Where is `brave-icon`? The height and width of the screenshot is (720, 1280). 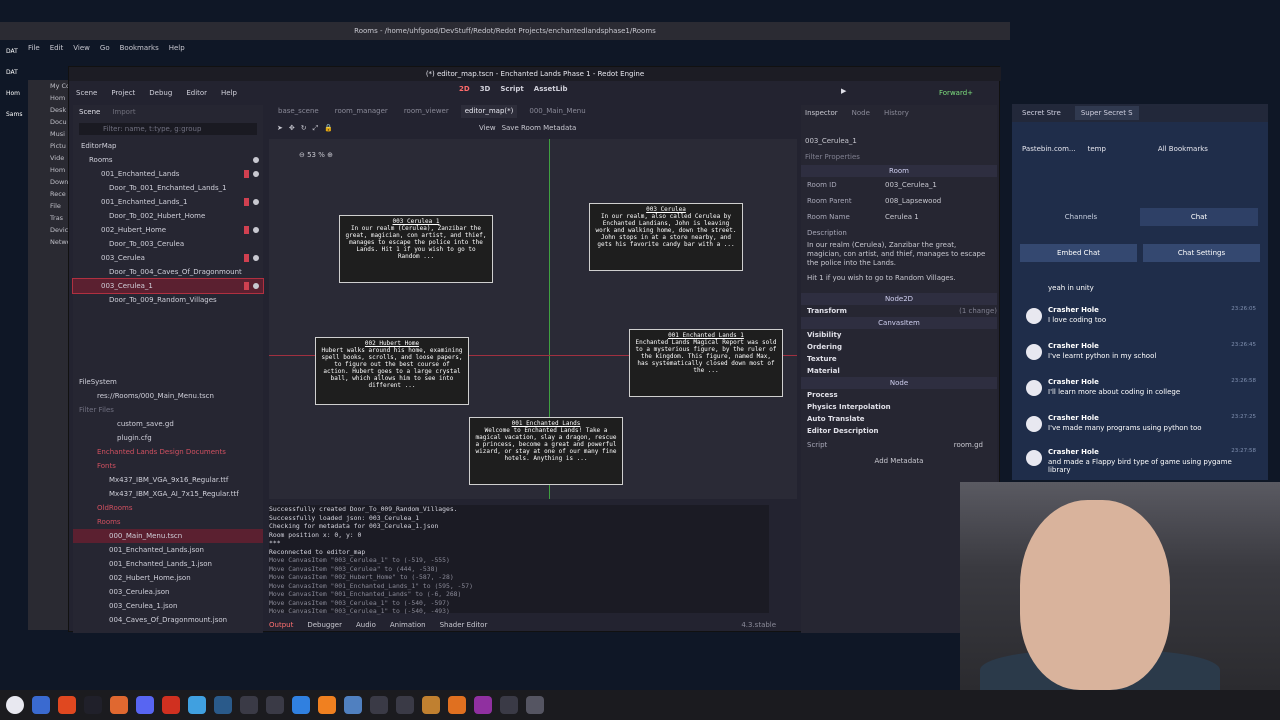
brave-icon is located at coordinates (119, 705).